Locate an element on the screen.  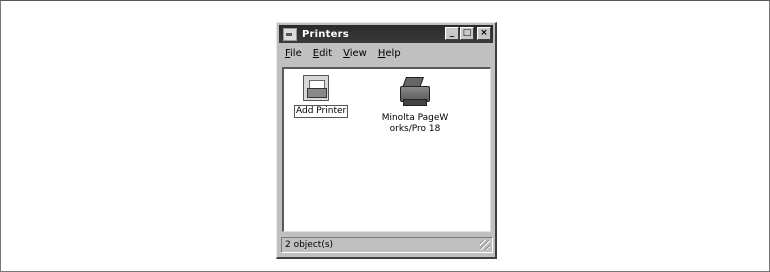
caption-buttons: _ □ × is located at coordinates (468, 33).